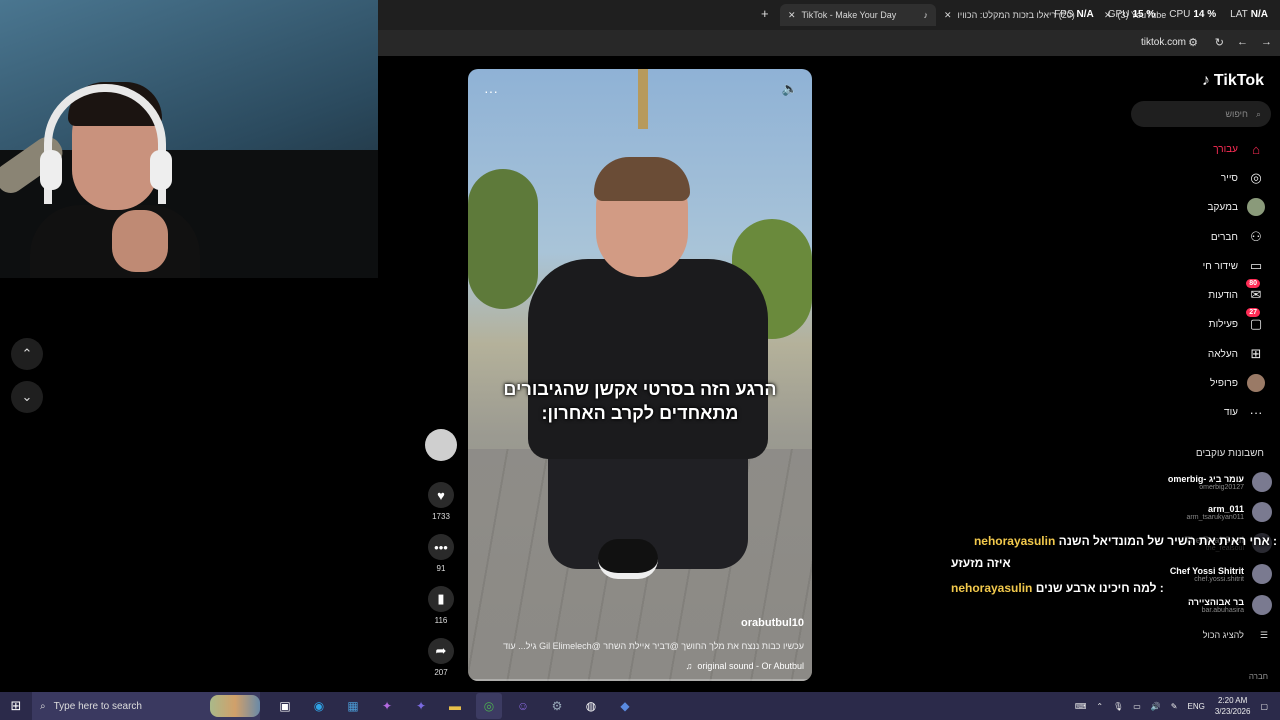 This screenshot has height=720, width=1280. I want to click on following-accounts-title: חשבונות עוקבים, so click(1229, 453).